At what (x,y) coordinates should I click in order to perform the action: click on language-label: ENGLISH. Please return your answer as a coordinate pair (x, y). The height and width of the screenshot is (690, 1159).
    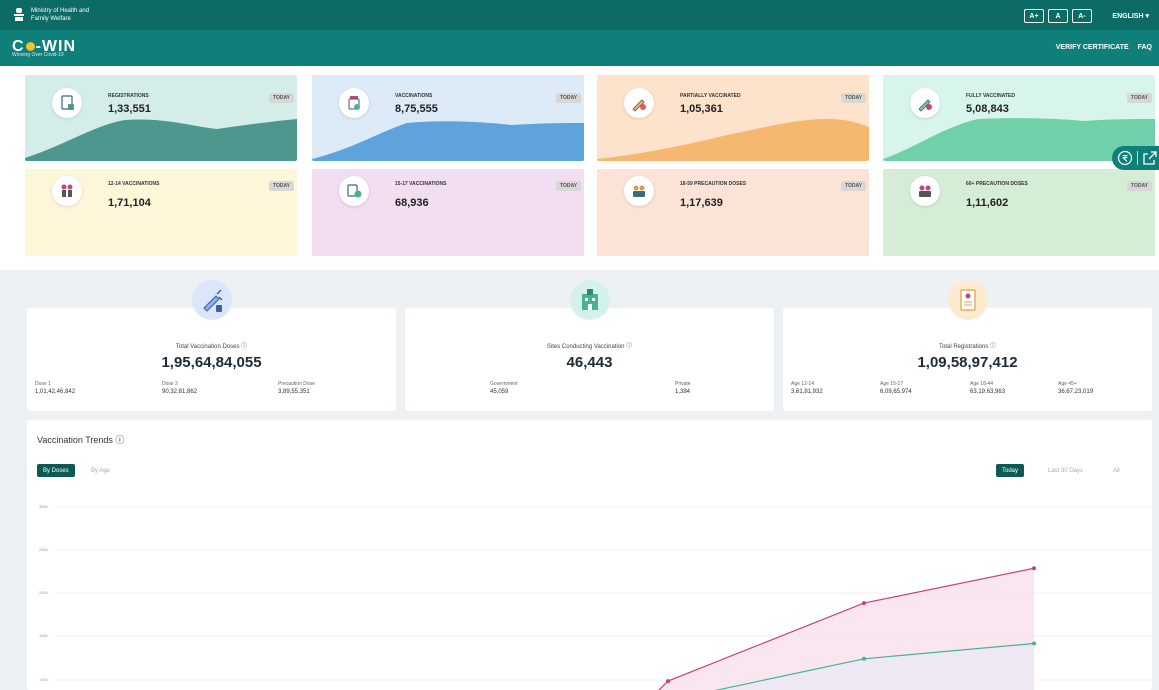
    Looking at the image, I should click on (1128, 16).